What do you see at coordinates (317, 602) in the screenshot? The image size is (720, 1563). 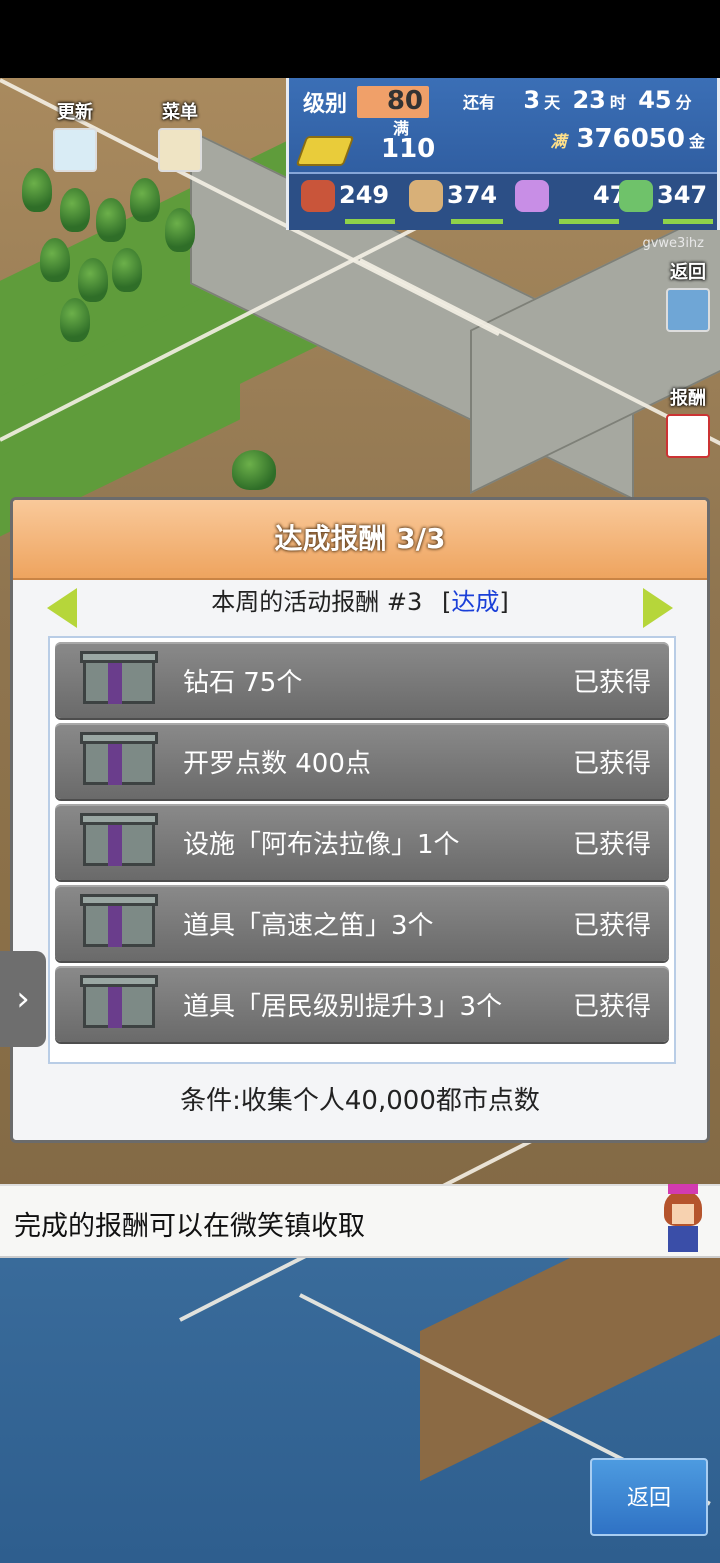 I see `subtitle-text: 本周的活动报酬 #3` at bounding box center [317, 602].